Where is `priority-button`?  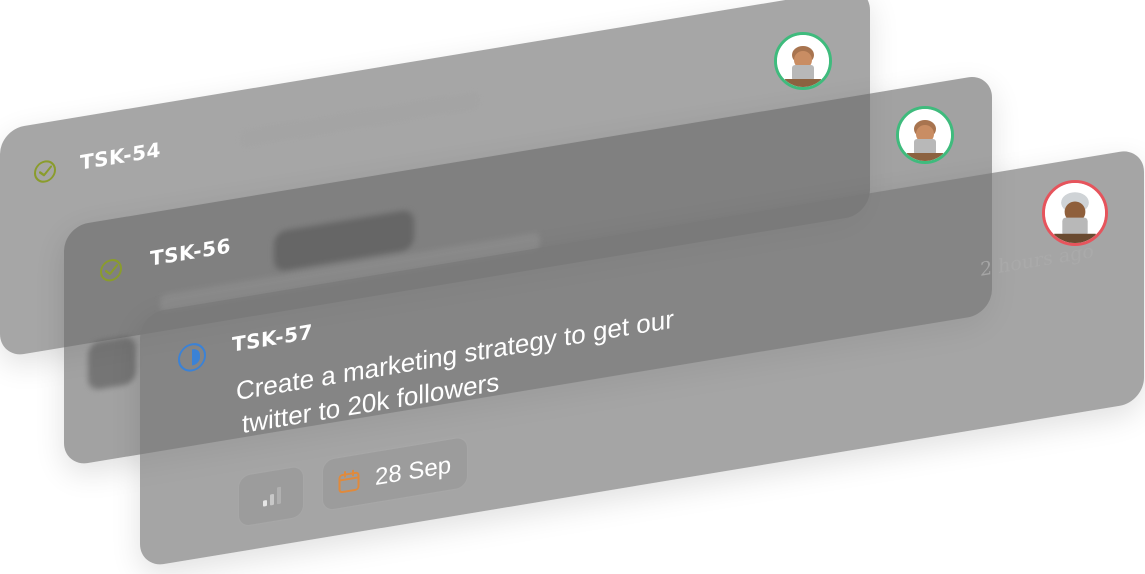 priority-button is located at coordinates (271, 496).